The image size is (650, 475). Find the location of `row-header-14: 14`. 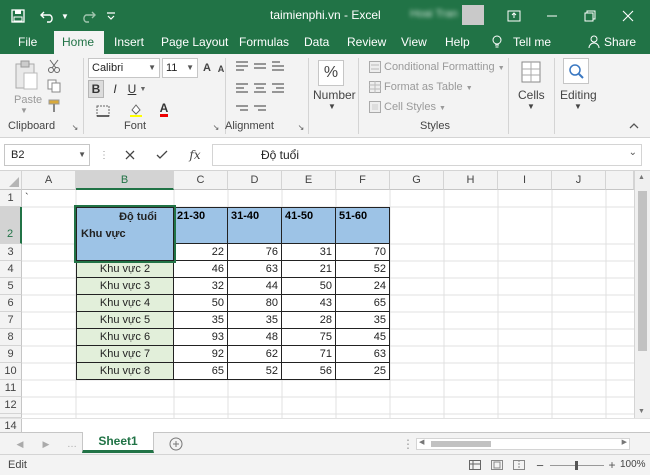

row-header-14: 14 is located at coordinates (11, 426).